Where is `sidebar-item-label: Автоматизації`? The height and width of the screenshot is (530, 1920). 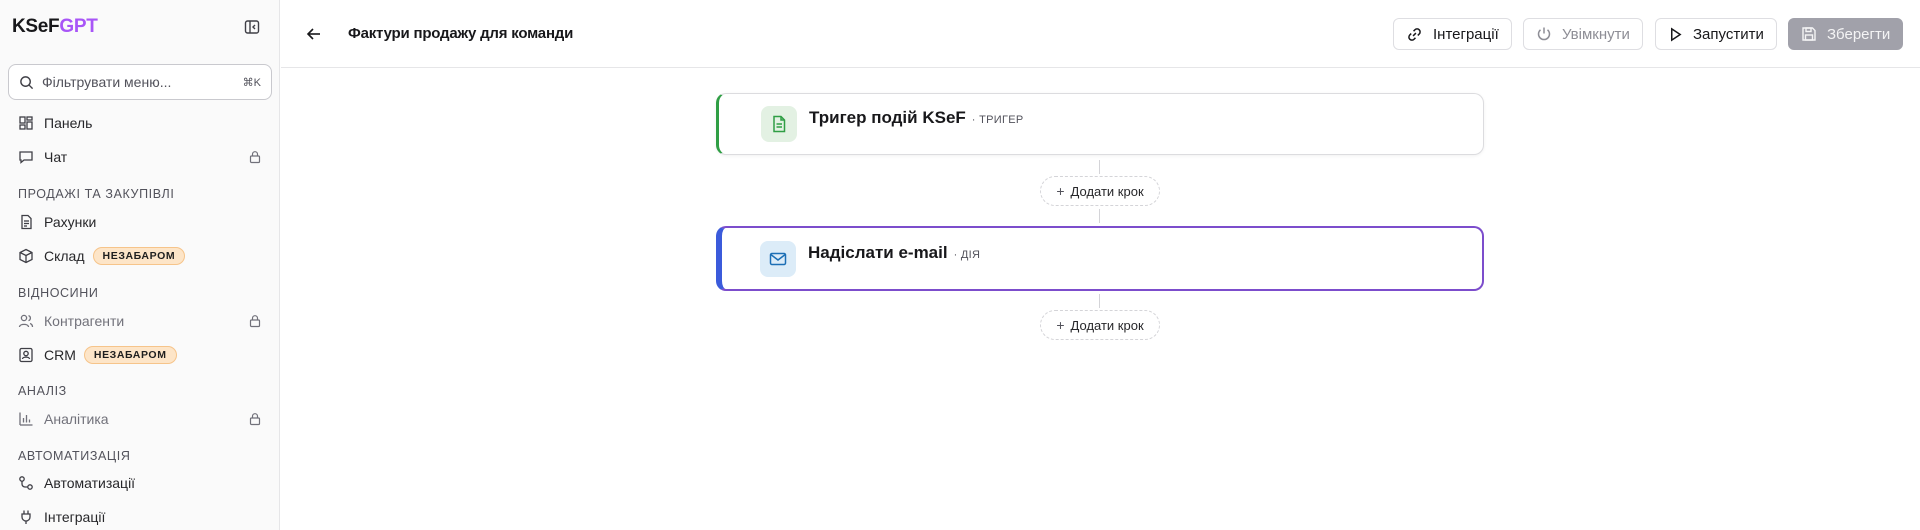 sidebar-item-label: Автоматизації is located at coordinates (90, 483).